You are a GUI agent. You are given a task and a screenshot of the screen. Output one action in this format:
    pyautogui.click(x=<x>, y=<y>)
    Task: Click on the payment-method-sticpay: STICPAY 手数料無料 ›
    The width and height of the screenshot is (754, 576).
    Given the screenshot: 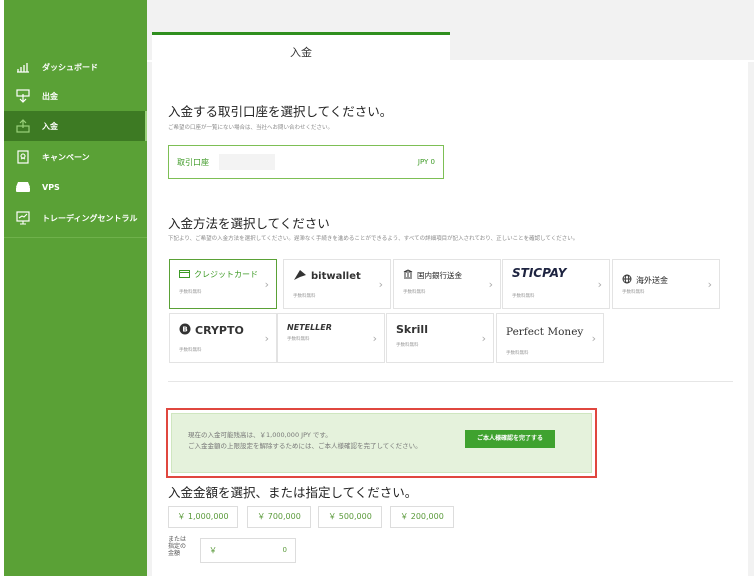 What is the action you would take?
    pyautogui.click(x=556, y=284)
    